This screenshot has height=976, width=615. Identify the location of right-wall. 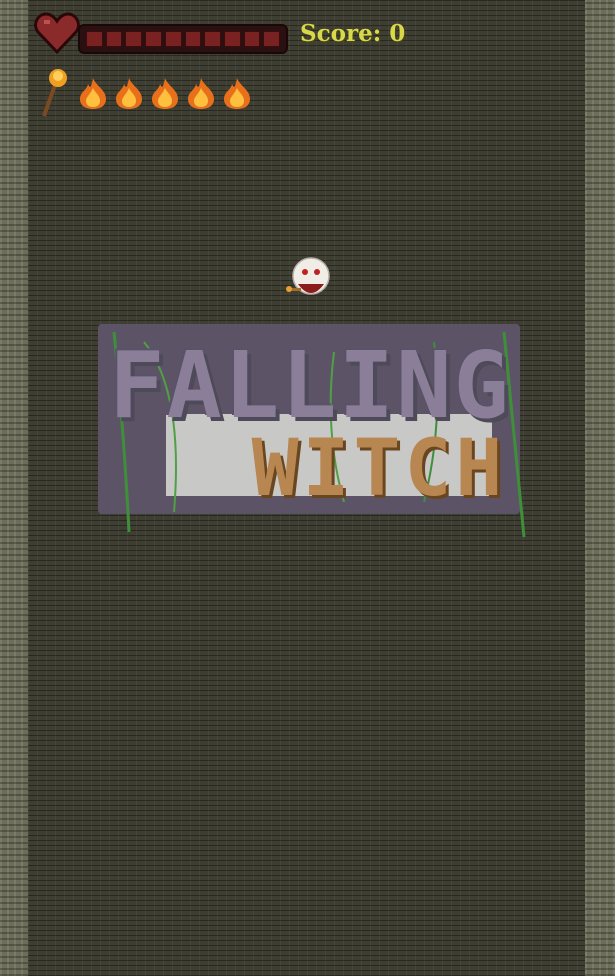
(600, 488).